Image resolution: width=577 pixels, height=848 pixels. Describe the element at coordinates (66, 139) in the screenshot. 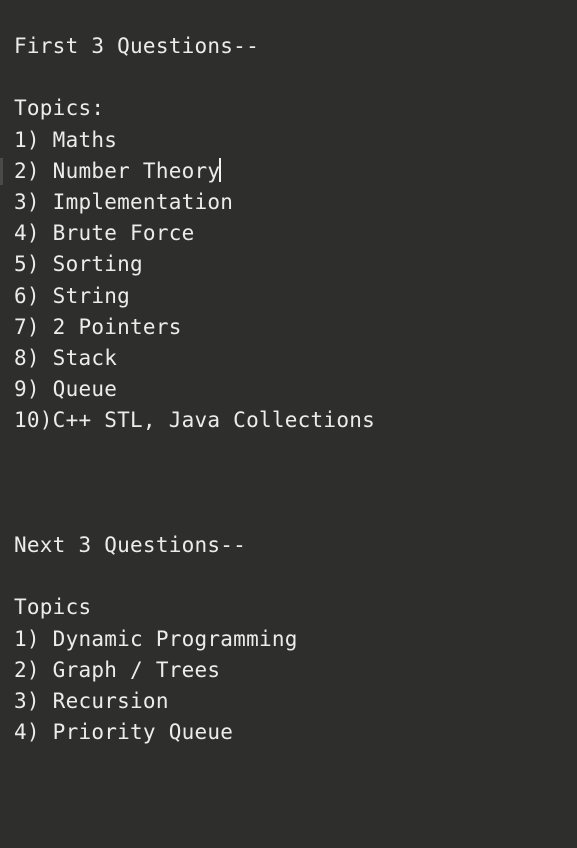

I see `section1-item-1: 1) Maths` at that location.